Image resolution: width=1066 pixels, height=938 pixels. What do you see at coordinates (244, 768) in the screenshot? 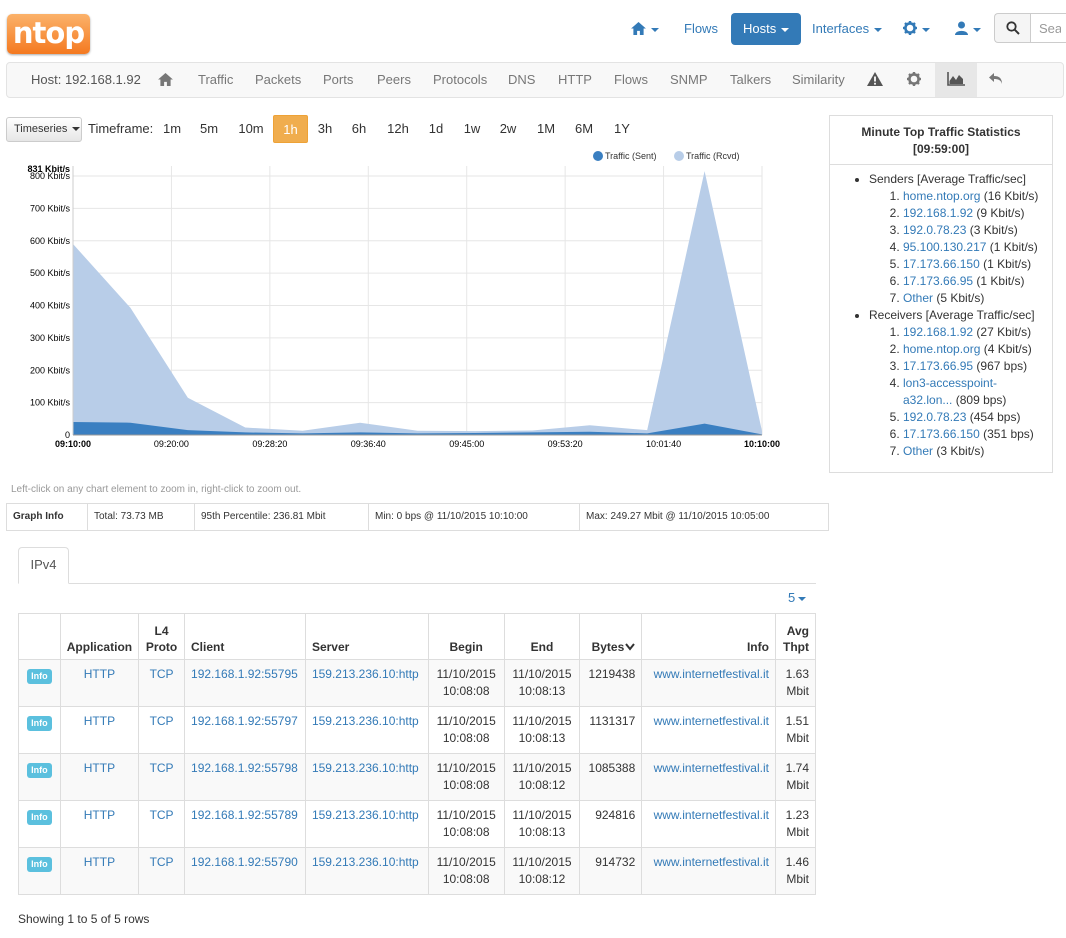
I see `client-link: 192.168.1.92:55798` at bounding box center [244, 768].